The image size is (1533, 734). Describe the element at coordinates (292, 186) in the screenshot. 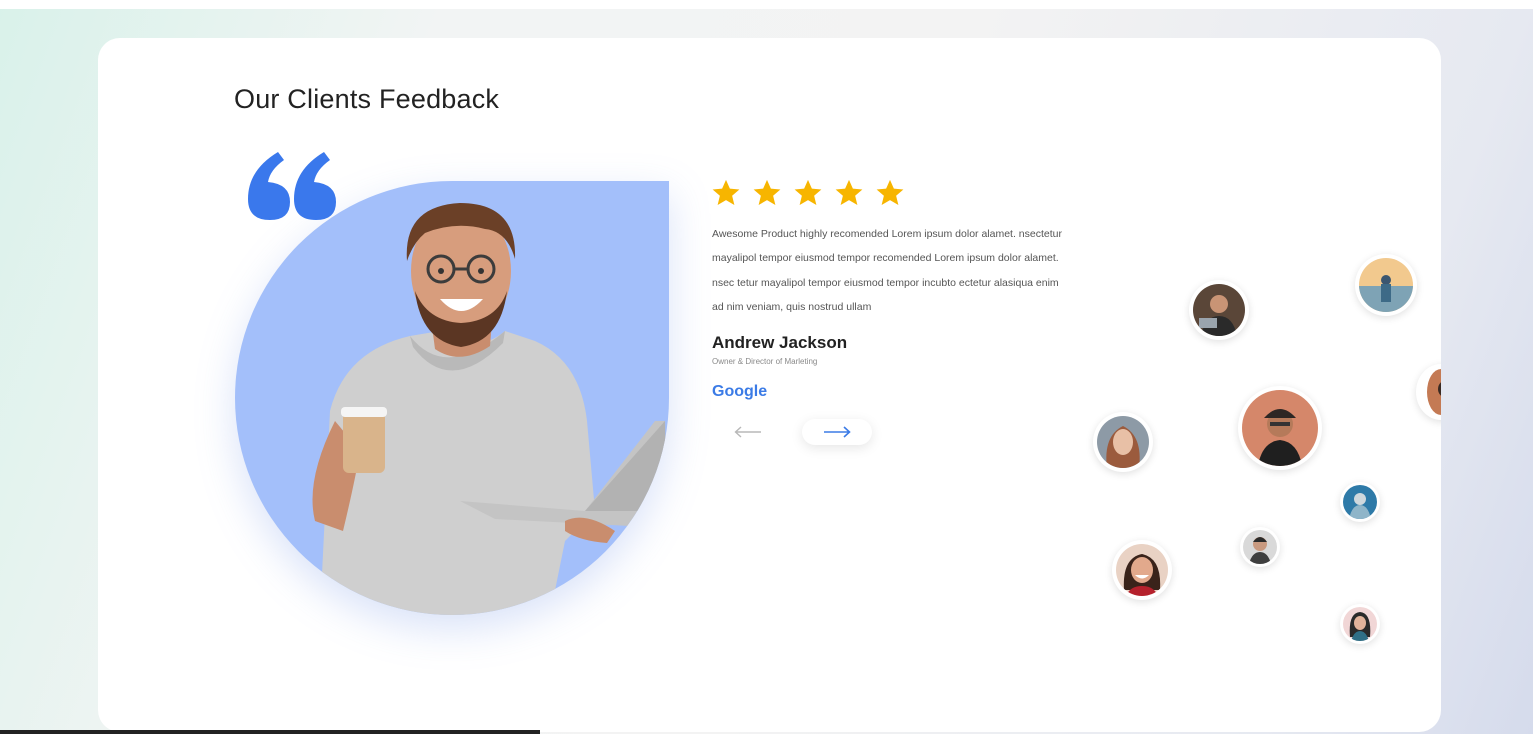

I see `quote-icon` at that location.